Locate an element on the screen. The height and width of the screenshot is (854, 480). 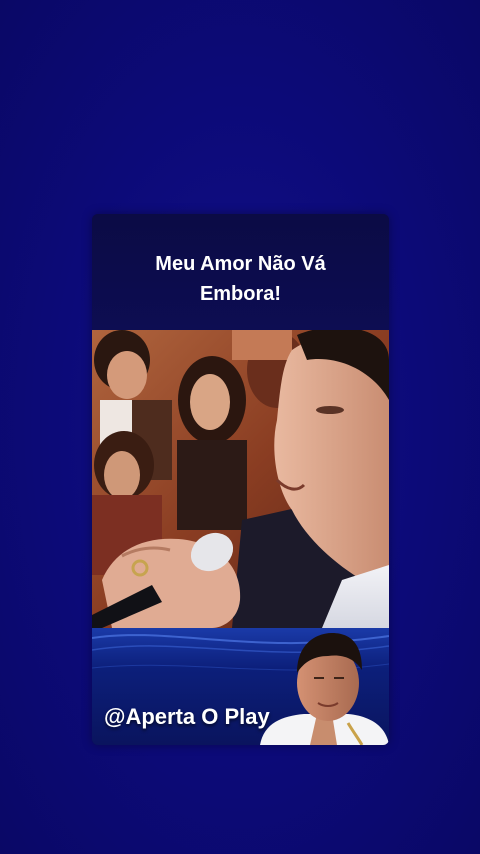
channel-banner: @Aperta O Play is located at coordinates (240, 686).